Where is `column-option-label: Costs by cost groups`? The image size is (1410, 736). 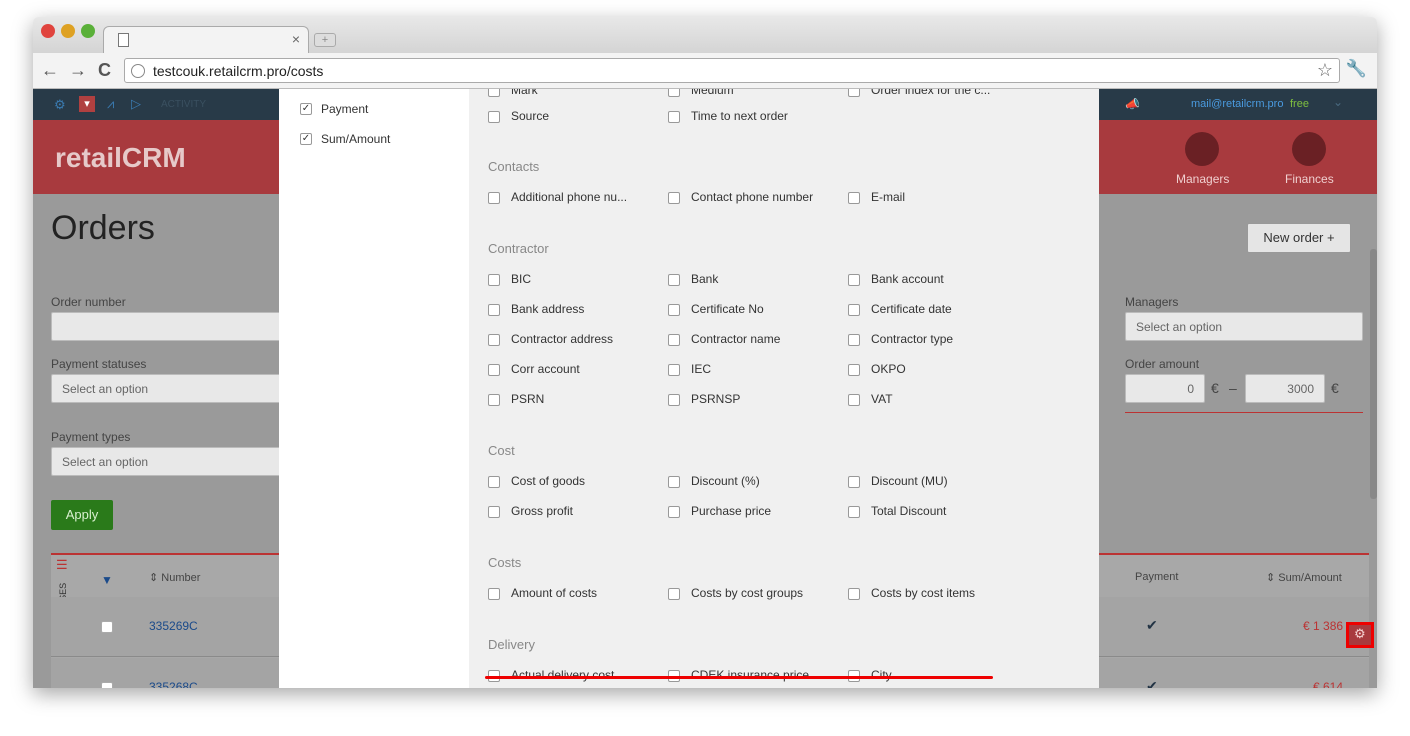
column-option-label: Costs by cost groups is located at coordinates (747, 593).